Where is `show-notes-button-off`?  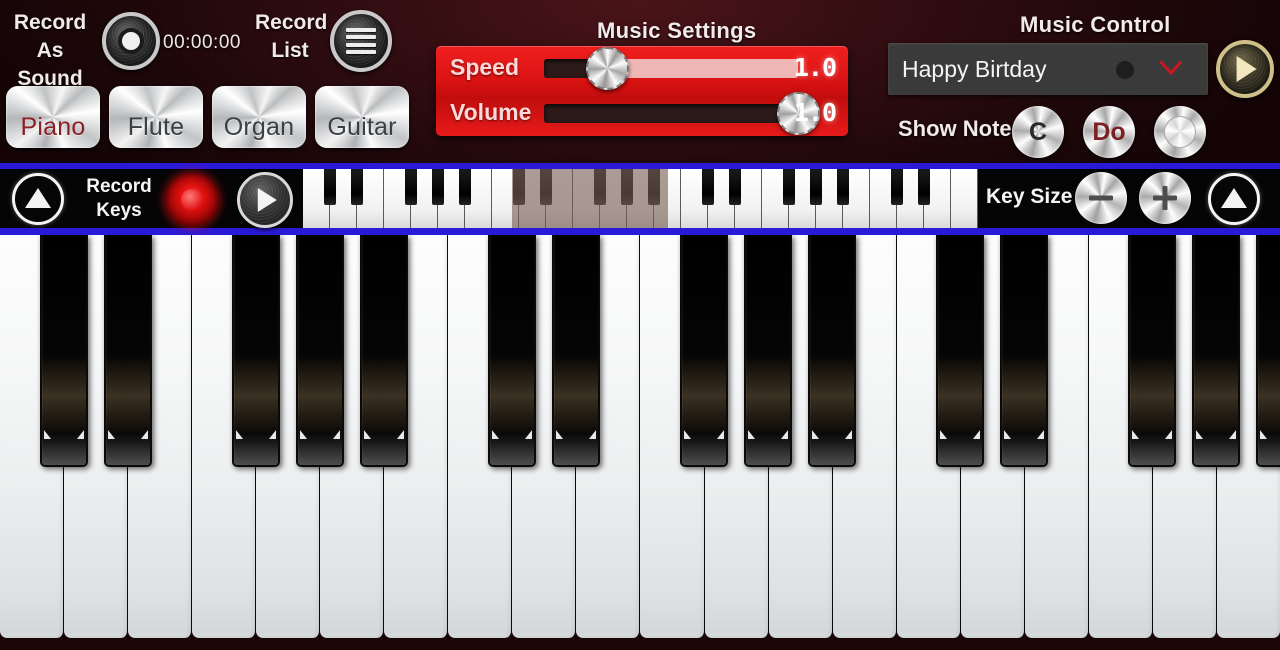 show-notes-button-off is located at coordinates (1180, 132).